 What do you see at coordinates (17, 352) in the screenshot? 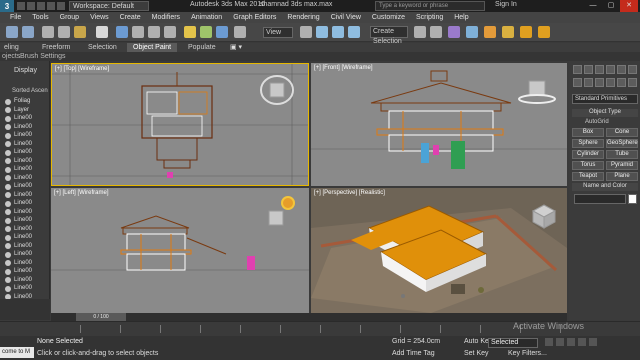
I see `maxscript-listener: come to M` at bounding box center [17, 352].